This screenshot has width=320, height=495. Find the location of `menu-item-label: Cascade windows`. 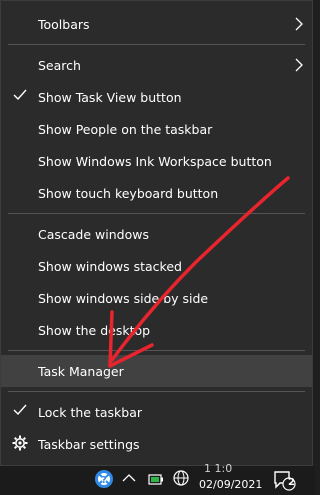

menu-item-label: Cascade windows is located at coordinates (93, 234).